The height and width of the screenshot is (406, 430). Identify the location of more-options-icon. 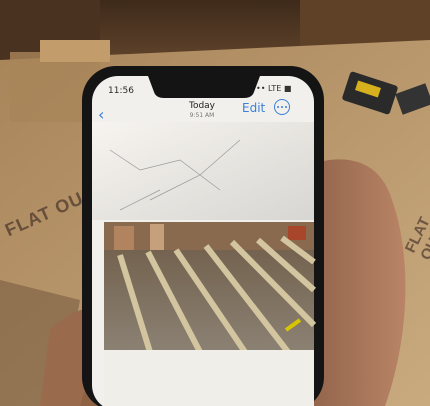
(282, 107).